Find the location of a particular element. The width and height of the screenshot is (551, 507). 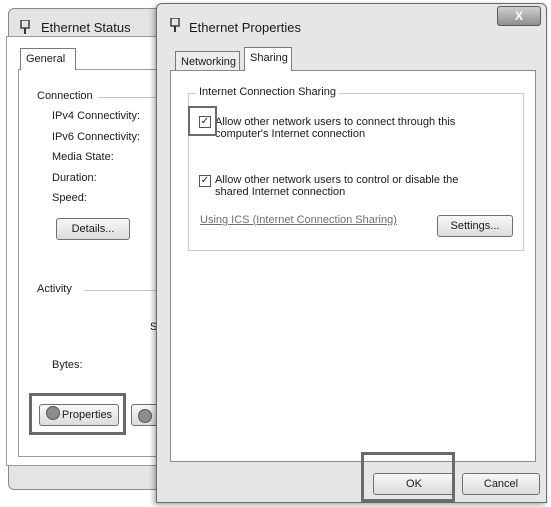

tab-sharing: Sharing is located at coordinates (268, 59).